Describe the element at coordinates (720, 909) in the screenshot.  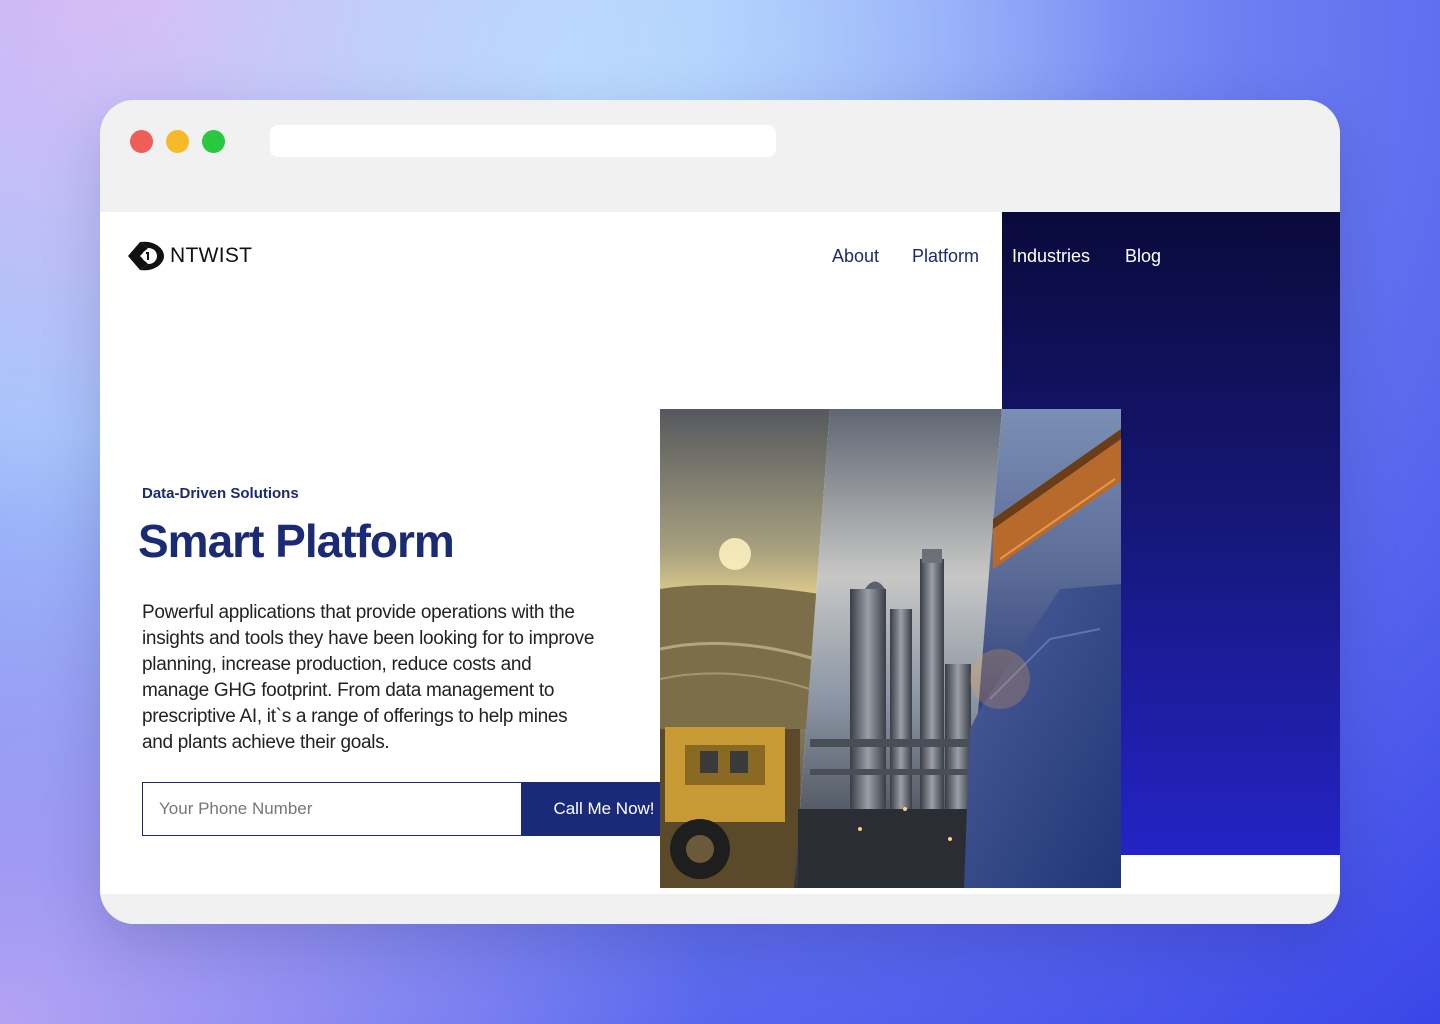
I see `browser-bottom-bar` at that location.